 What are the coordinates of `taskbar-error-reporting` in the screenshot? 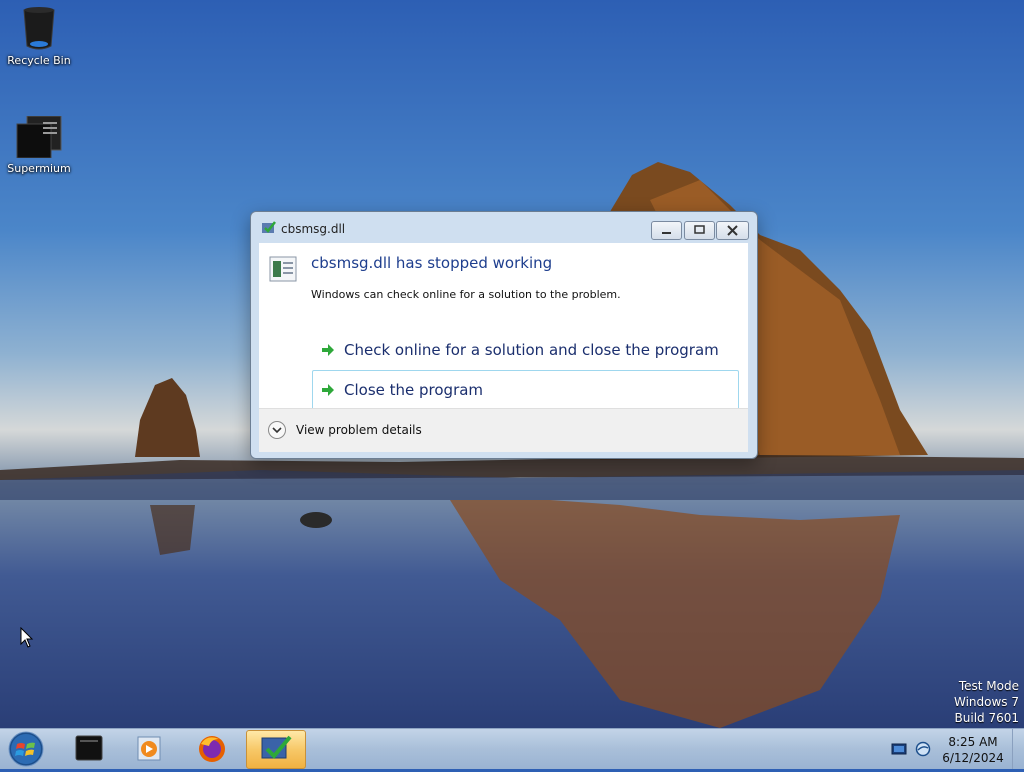 It's located at (276, 749).